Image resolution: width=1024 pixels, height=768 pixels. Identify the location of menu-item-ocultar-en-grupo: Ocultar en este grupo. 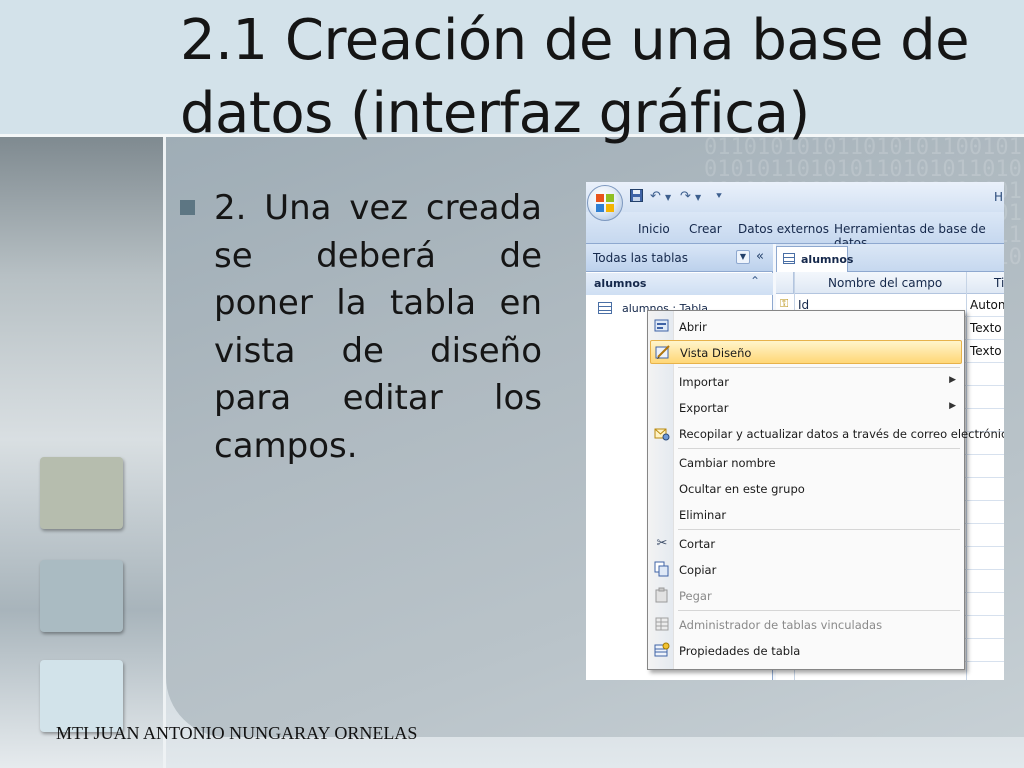
(806, 489).